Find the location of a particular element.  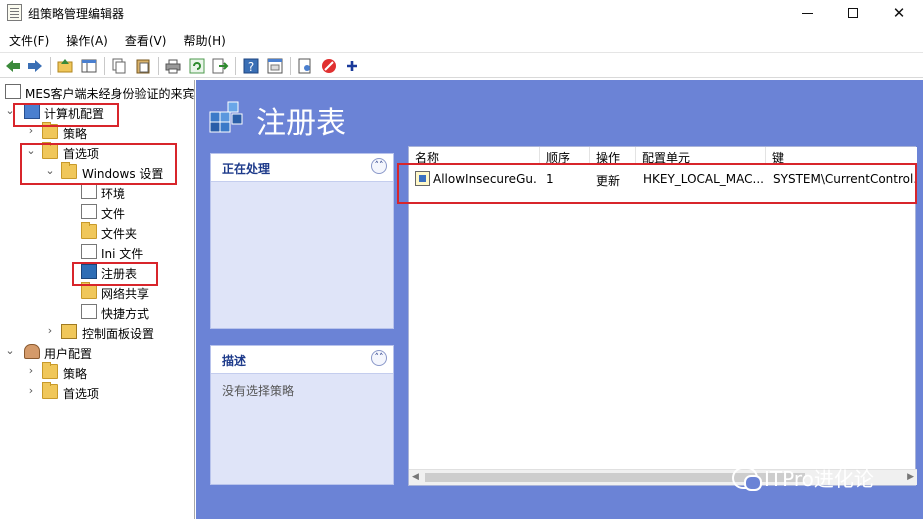

page-title: 注册表 is located at coordinates (301, 123).